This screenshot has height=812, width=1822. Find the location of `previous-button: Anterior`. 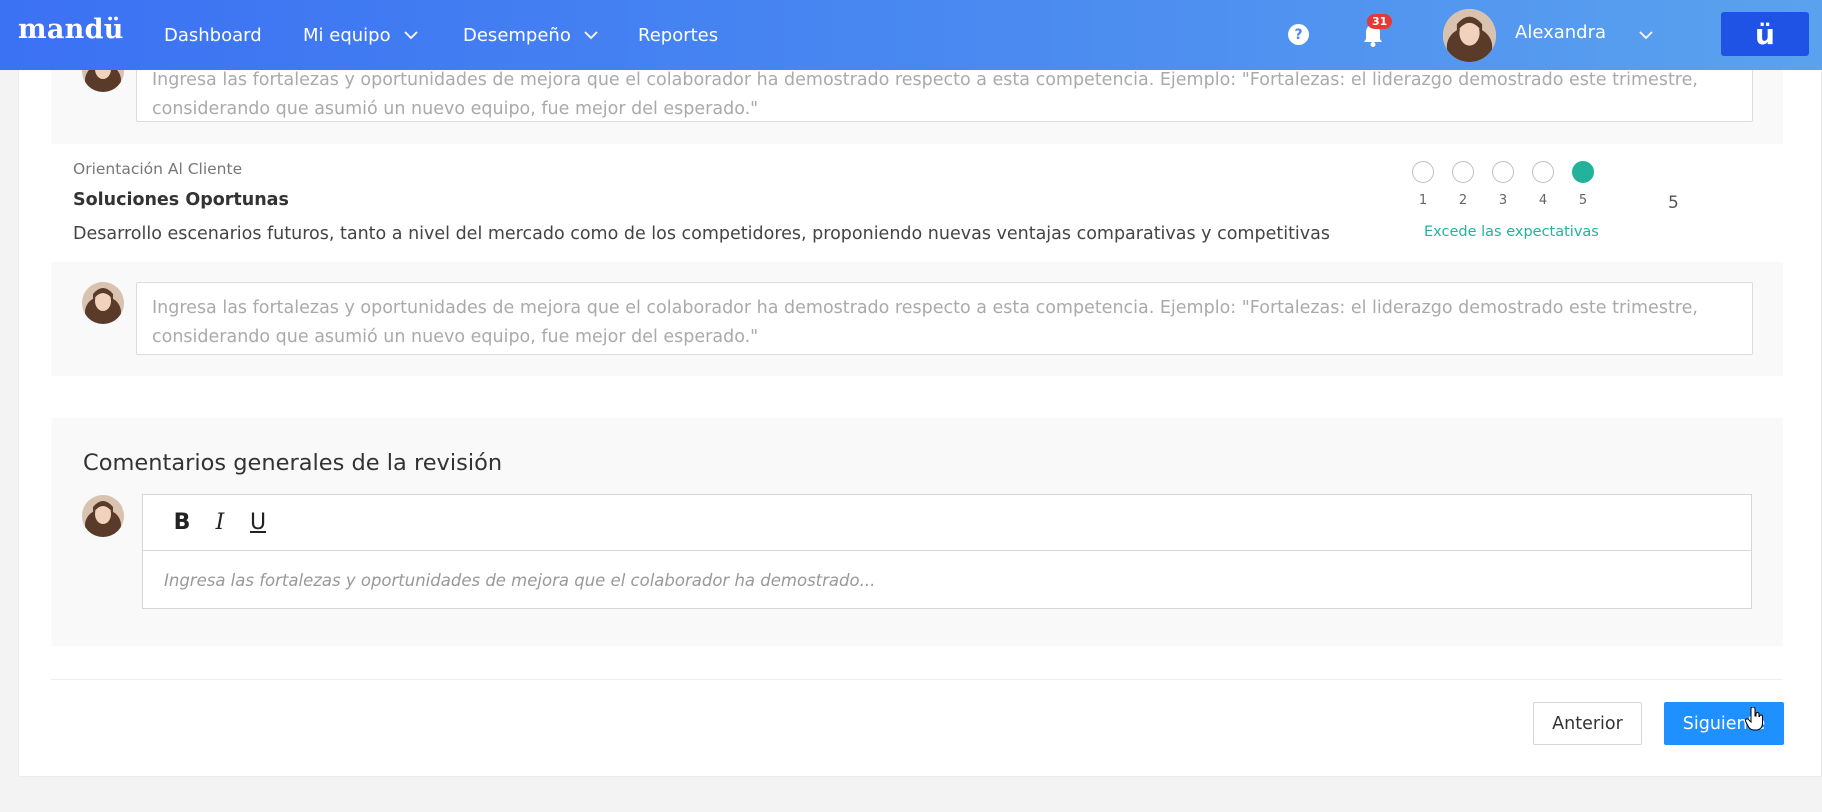

previous-button: Anterior is located at coordinates (1587, 723).